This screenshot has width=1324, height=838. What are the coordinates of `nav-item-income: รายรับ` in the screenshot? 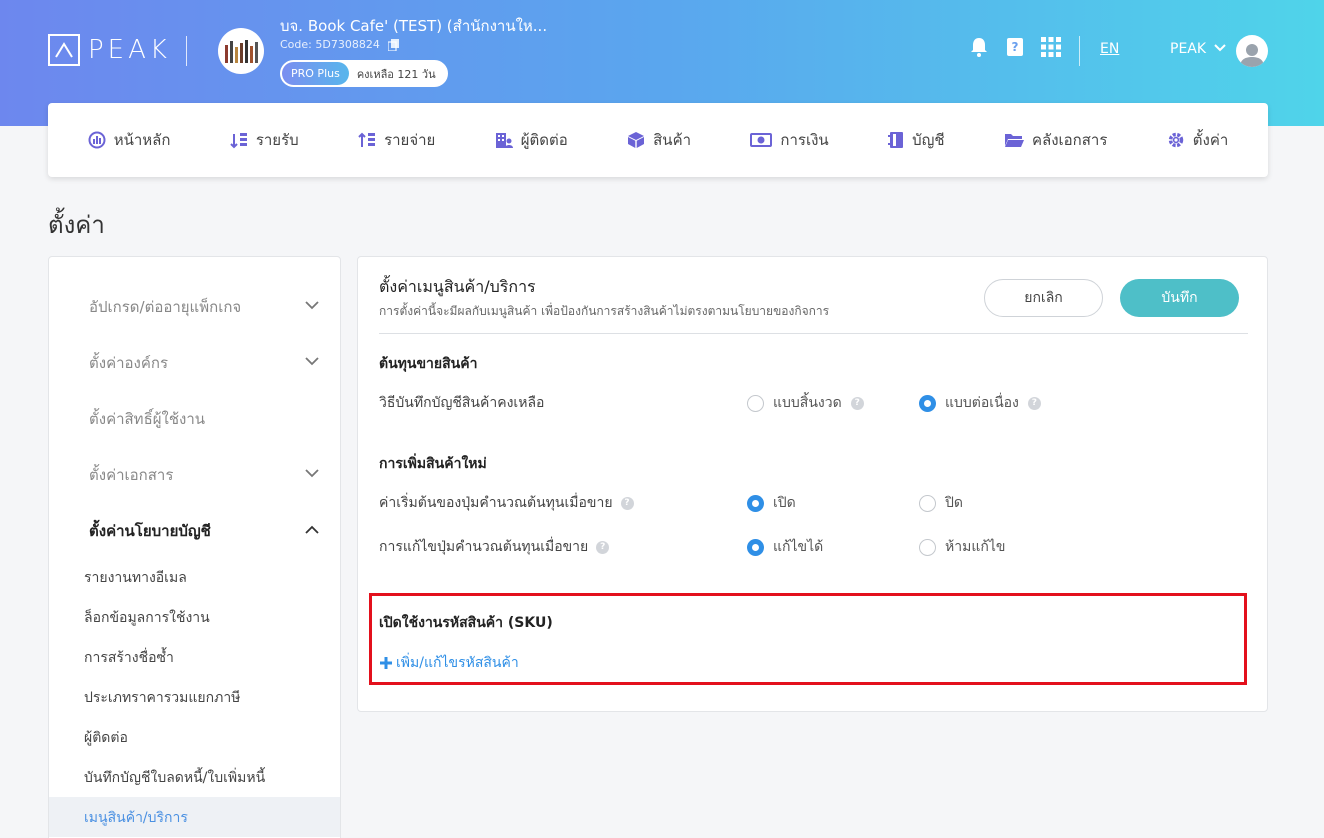 It's located at (264, 140).